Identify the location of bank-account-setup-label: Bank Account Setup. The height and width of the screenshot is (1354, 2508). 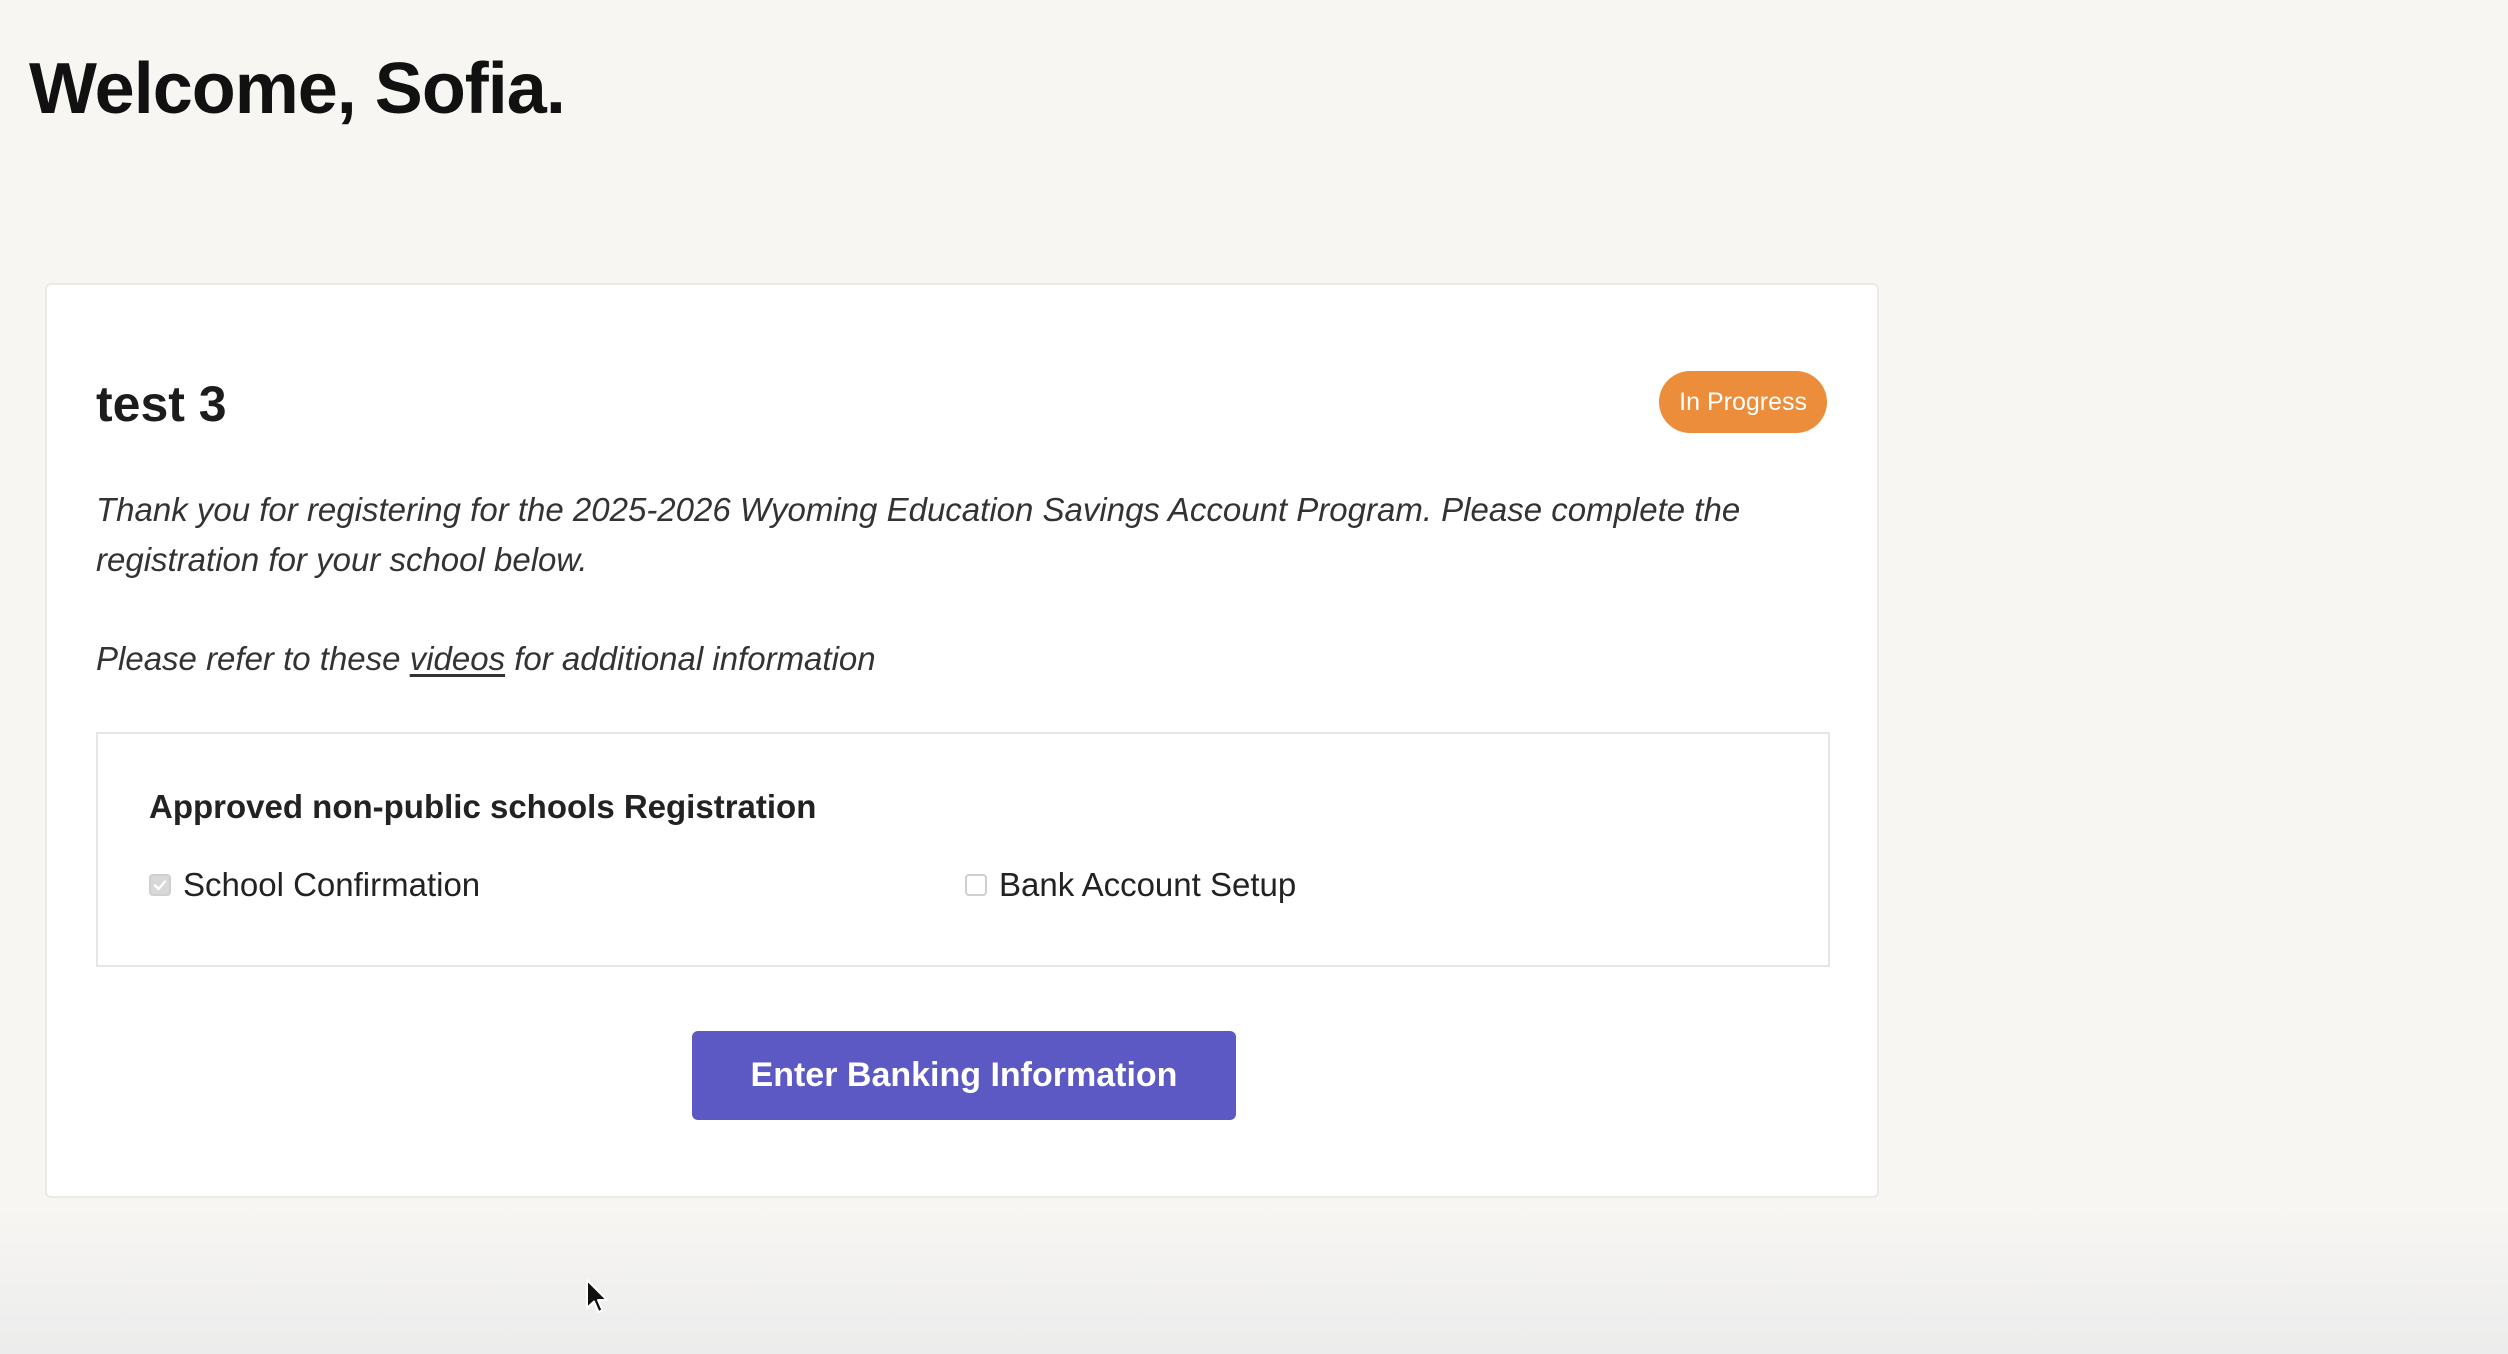
(1148, 884).